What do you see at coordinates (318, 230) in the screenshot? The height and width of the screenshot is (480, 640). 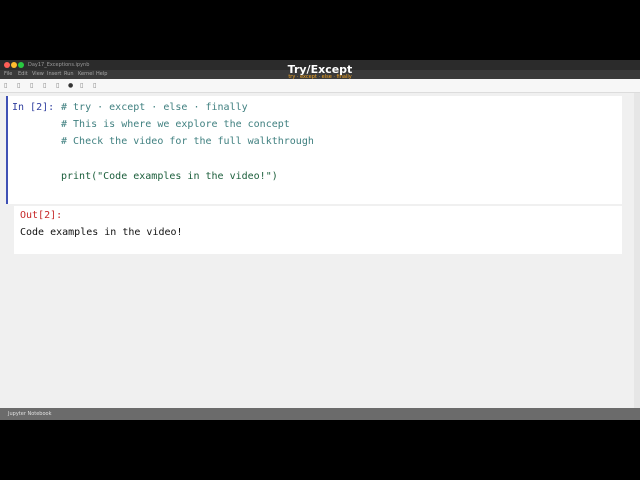 I see `code-cell-output: Out[2]: Code examples in the video!` at bounding box center [318, 230].